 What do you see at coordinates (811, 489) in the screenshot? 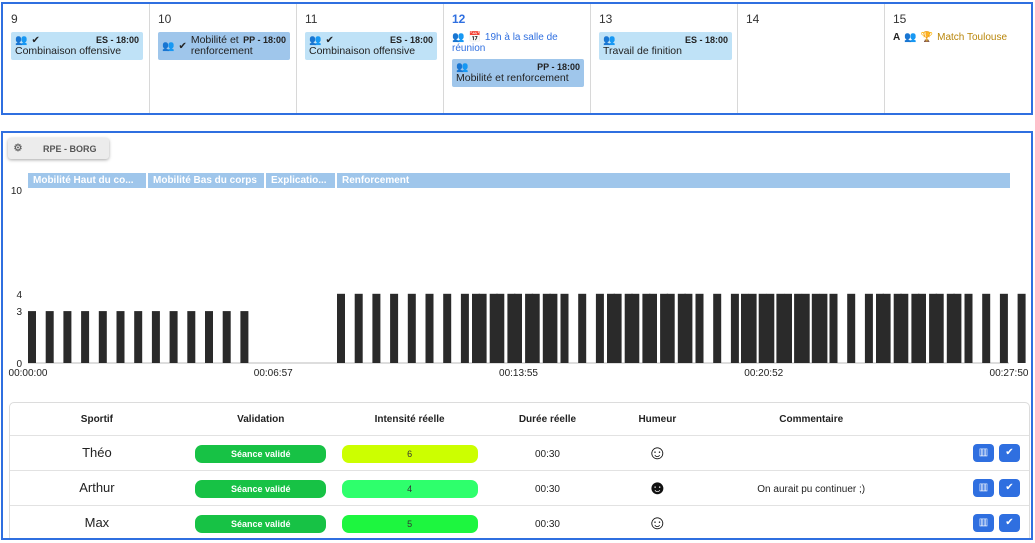
I see `comment-text: On aurait pu continuer ;)` at bounding box center [811, 489].